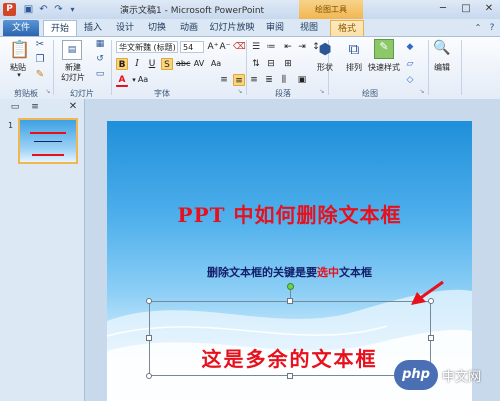  Describe the element at coordinates (489, 9) in the screenshot. I see `close-icon: ✕` at that location.